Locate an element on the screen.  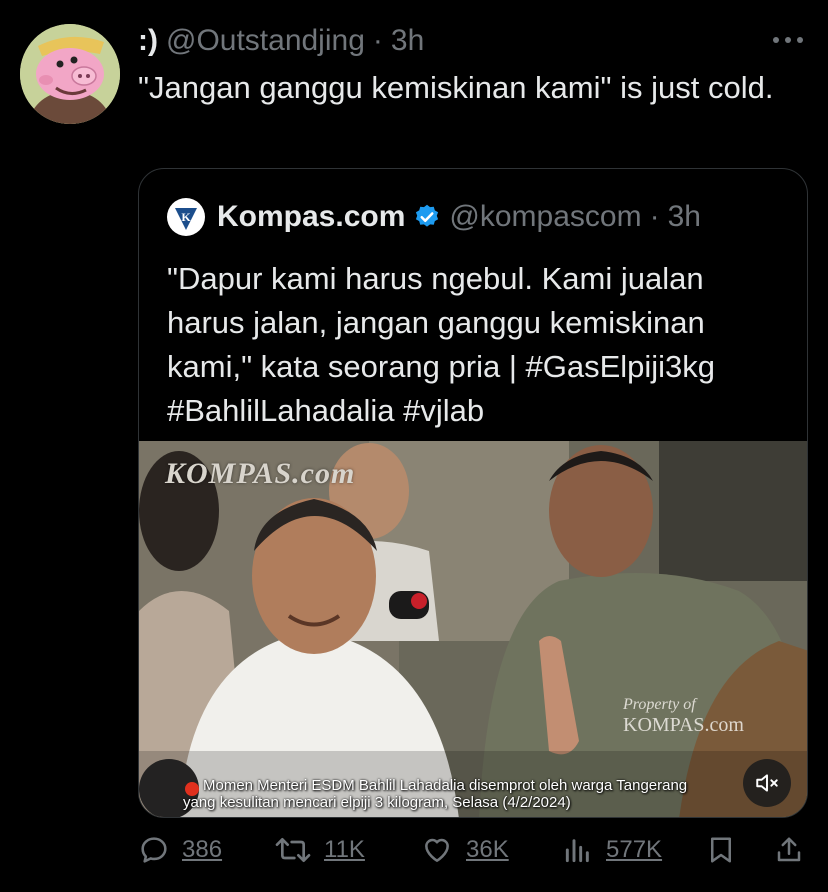
bookmark-icon is located at coordinates (721, 850).